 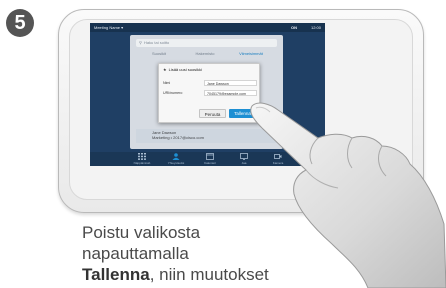 I want to click on name-field-row: Nimi Jane Dawson, so click(x=210, y=83).